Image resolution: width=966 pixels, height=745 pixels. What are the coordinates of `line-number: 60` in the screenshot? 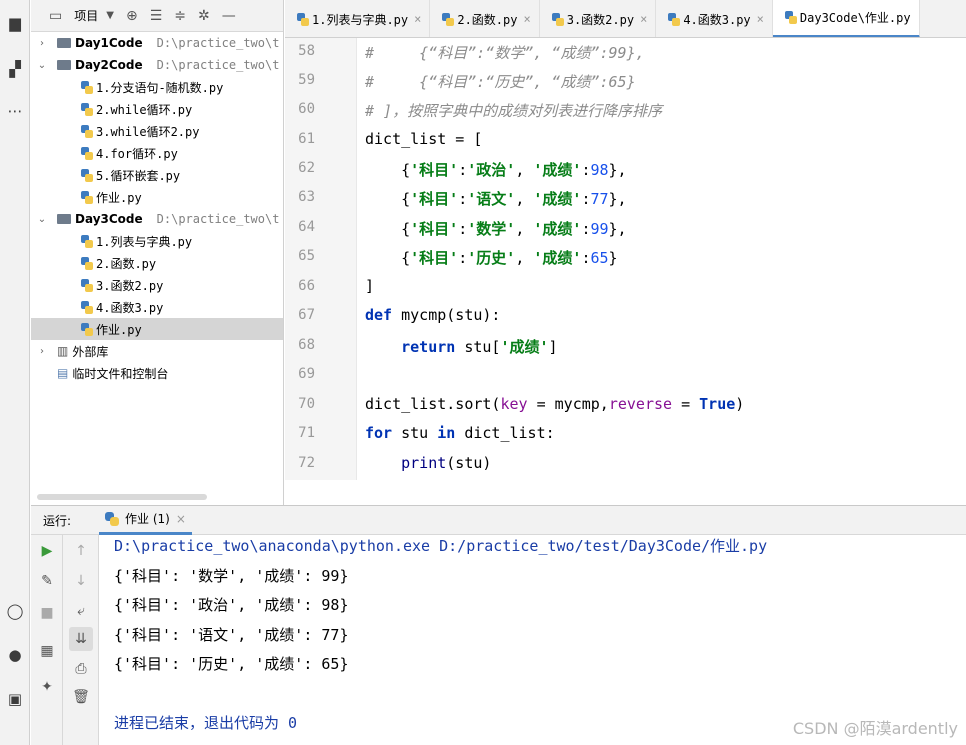 It's located at (306, 109).